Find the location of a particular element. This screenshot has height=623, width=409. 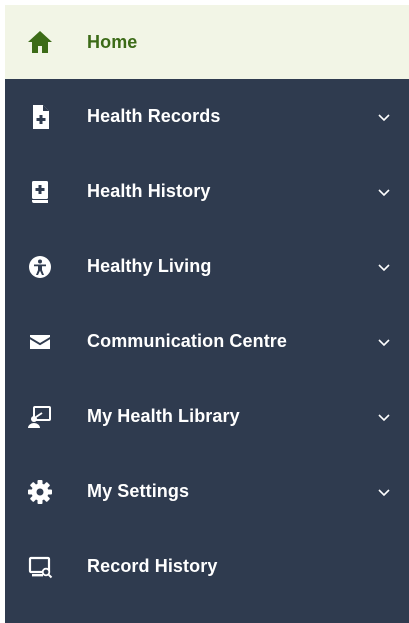

nav-item-label: Record History is located at coordinates (152, 566).